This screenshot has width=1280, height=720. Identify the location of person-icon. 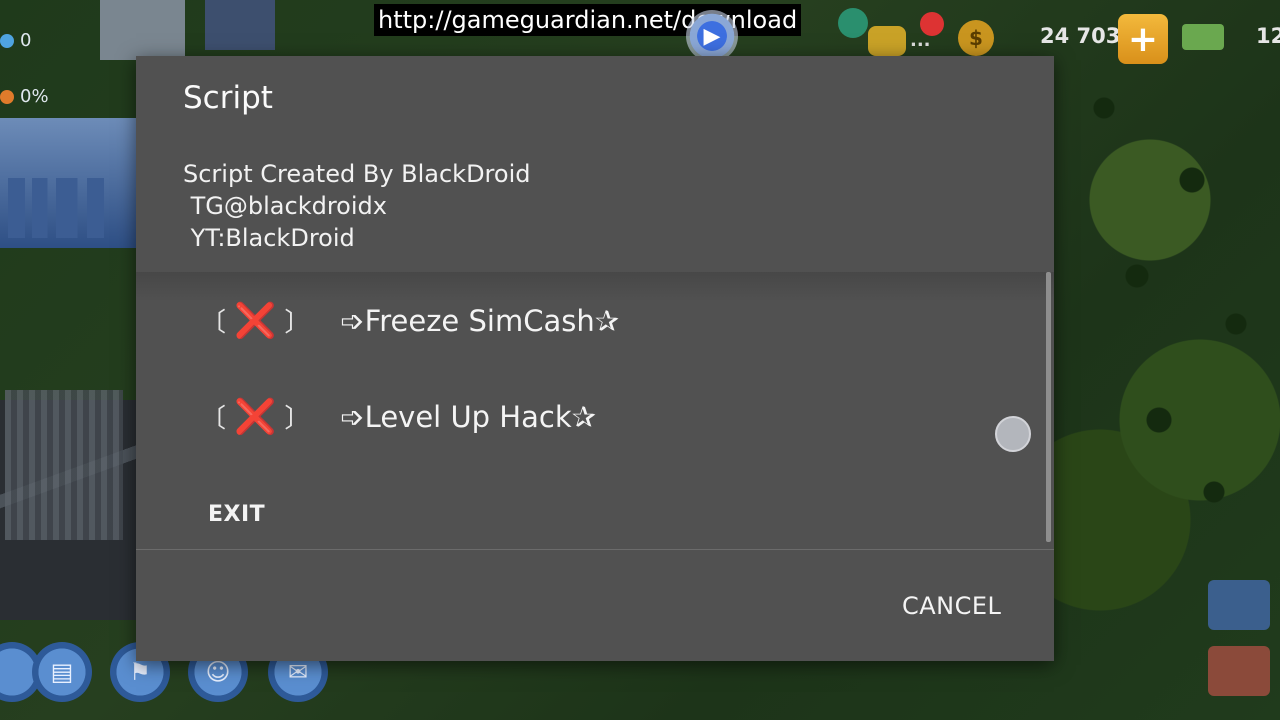
(7, 41).